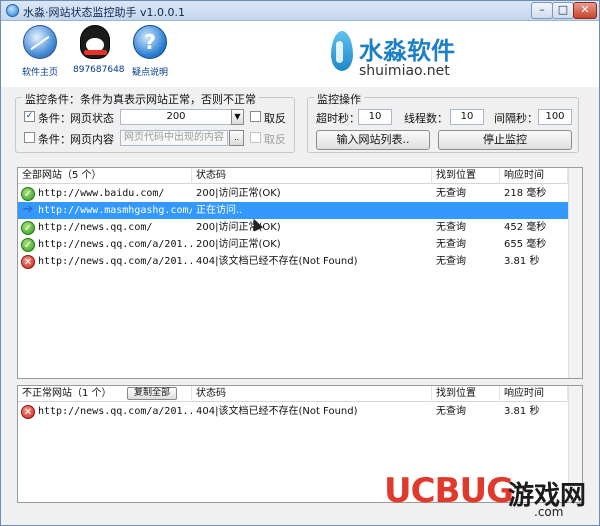 The image size is (600, 526). What do you see at coordinates (585, 10) in the screenshot?
I see `close-button: ✕` at bounding box center [585, 10].